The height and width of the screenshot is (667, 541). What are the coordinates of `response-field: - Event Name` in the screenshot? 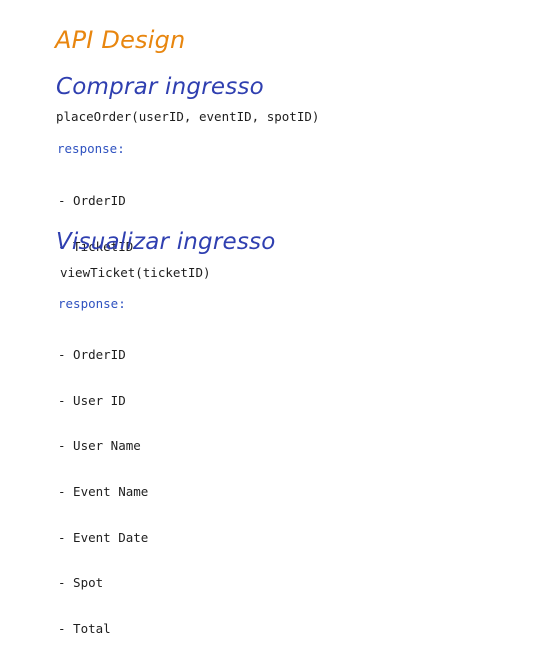 It's located at (103, 492).